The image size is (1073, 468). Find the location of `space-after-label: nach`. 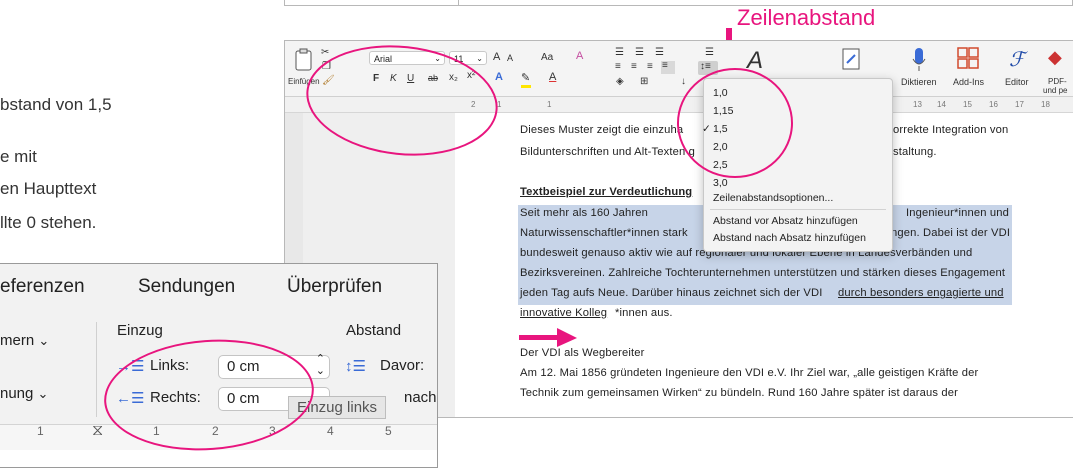

space-after-label: nach is located at coordinates (420, 397).